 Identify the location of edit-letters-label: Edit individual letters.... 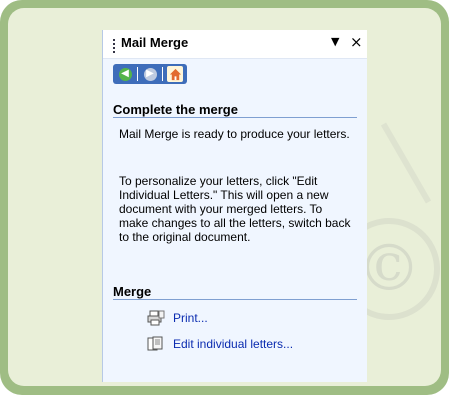
(233, 344).